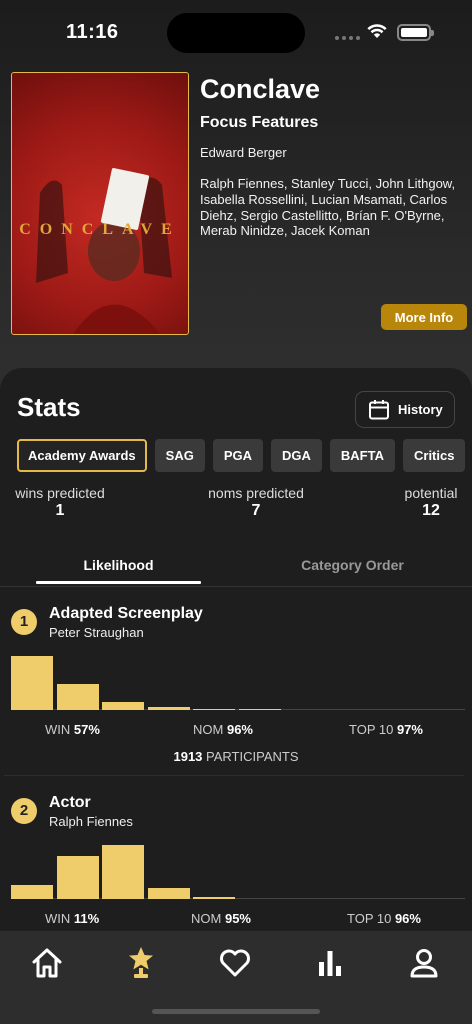 The image size is (472, 1024). I want to click on more-info-button: More Info, so click(424, 317).